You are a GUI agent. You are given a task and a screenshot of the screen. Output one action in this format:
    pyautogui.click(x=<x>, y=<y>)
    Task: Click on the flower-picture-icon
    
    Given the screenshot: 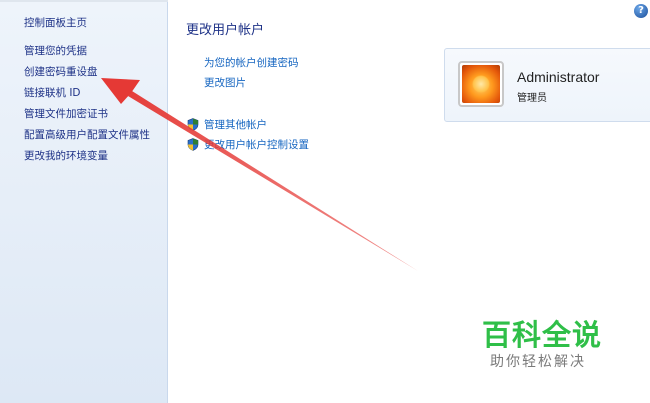 What is the action you would take?
    pyautogui.click(x=481, y=84)
    